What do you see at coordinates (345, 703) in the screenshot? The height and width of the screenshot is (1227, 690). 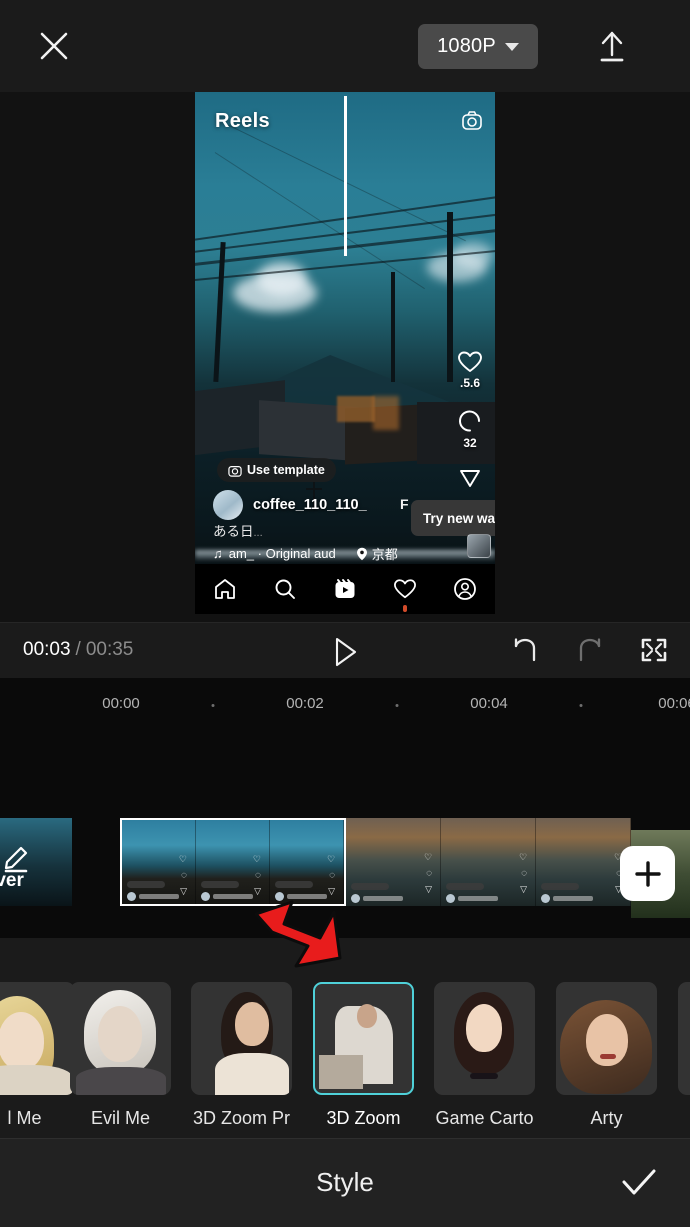 I see `timeline-ruler: 00:00 00:02 00:04 00:06` at bounding box center [345, 703].